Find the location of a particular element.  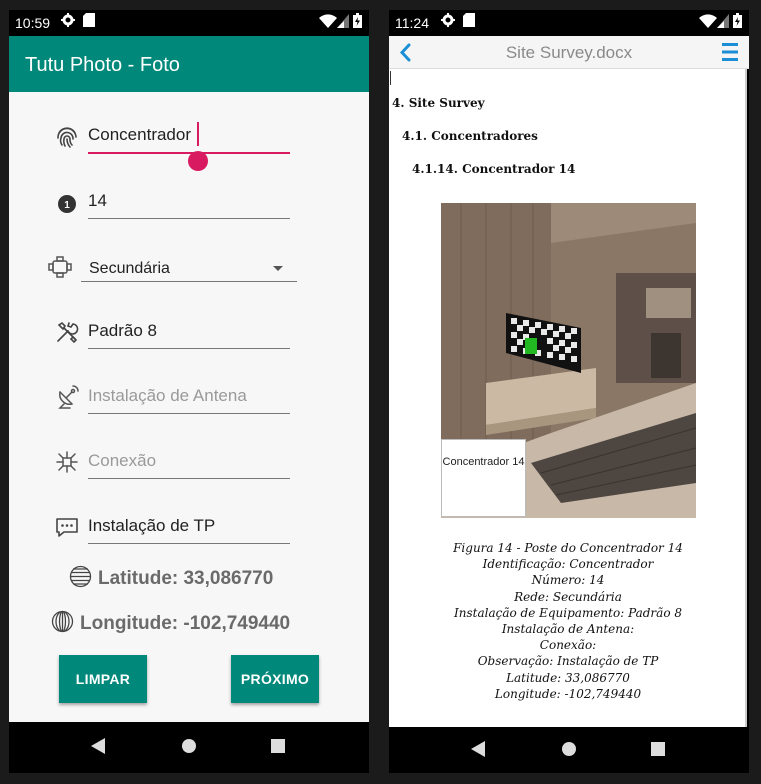

caption-line: Latitude: 33,086770 is located at coordinates (568, 677).